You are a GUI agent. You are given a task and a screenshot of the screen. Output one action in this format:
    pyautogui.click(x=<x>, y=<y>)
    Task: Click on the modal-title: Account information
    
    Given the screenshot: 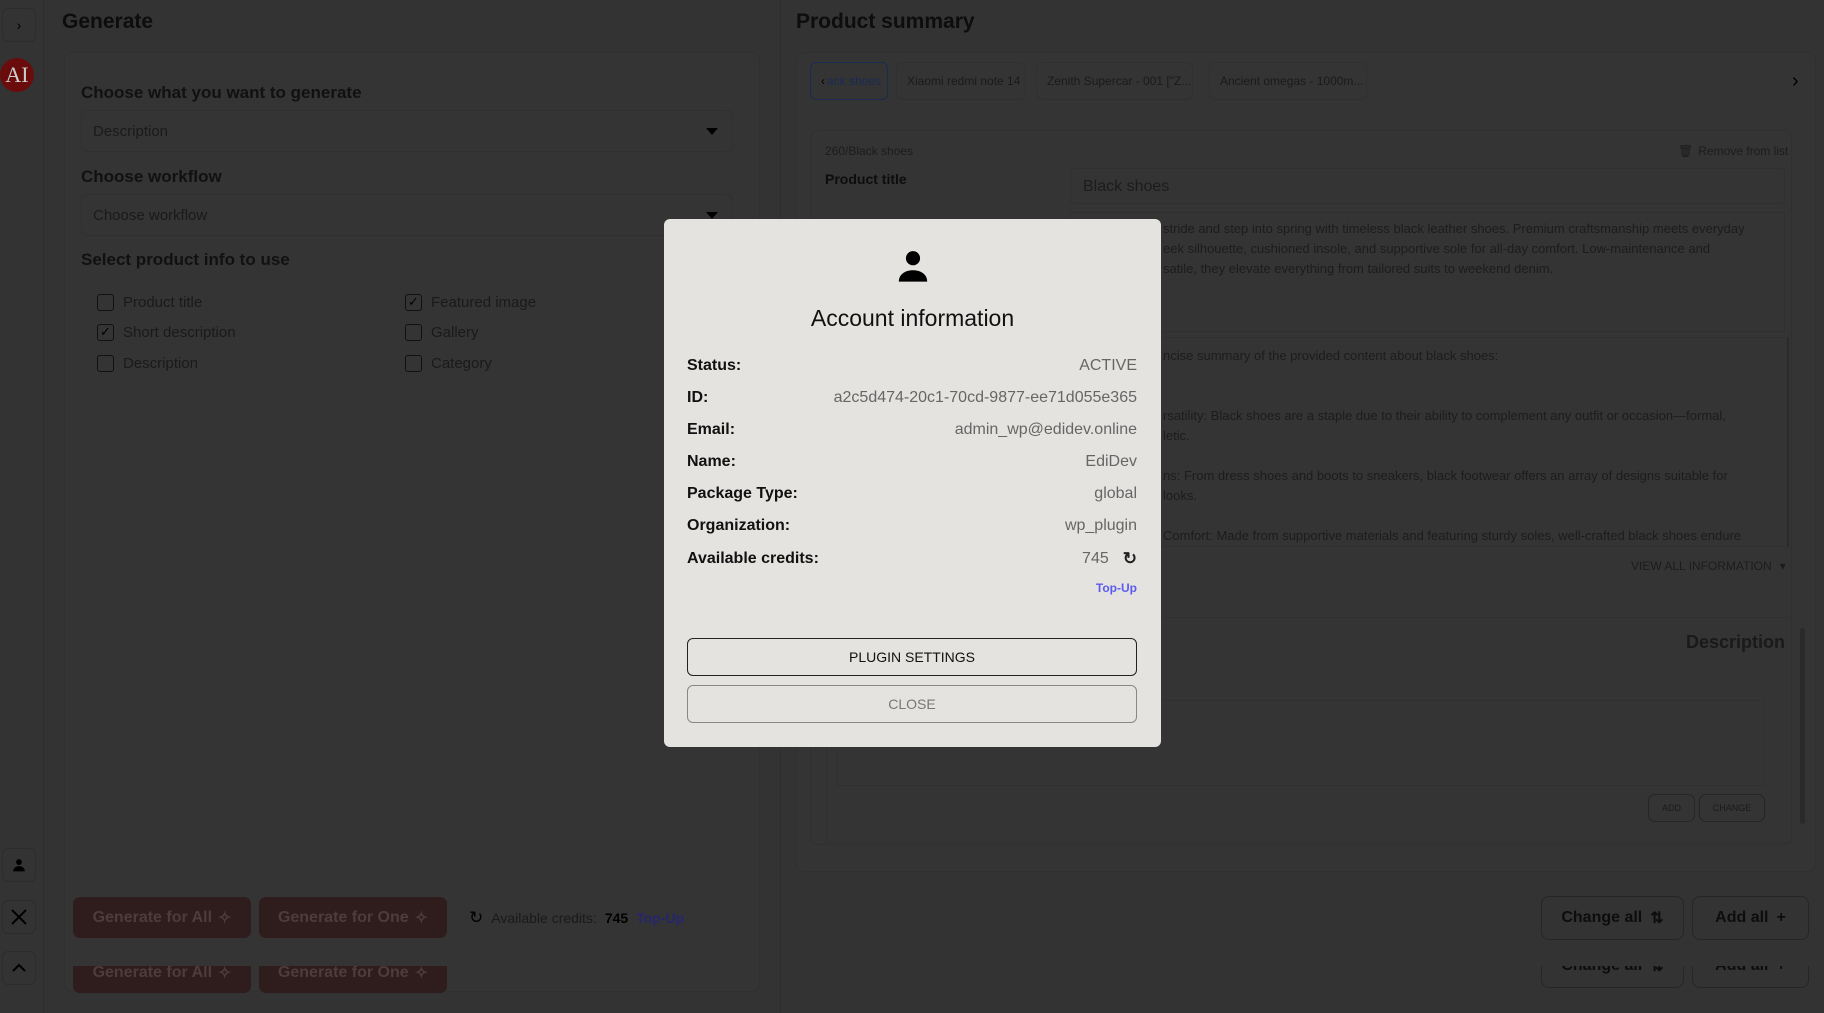 What is the action you would take?
    pyautogui.click(x=912, y=318)
    